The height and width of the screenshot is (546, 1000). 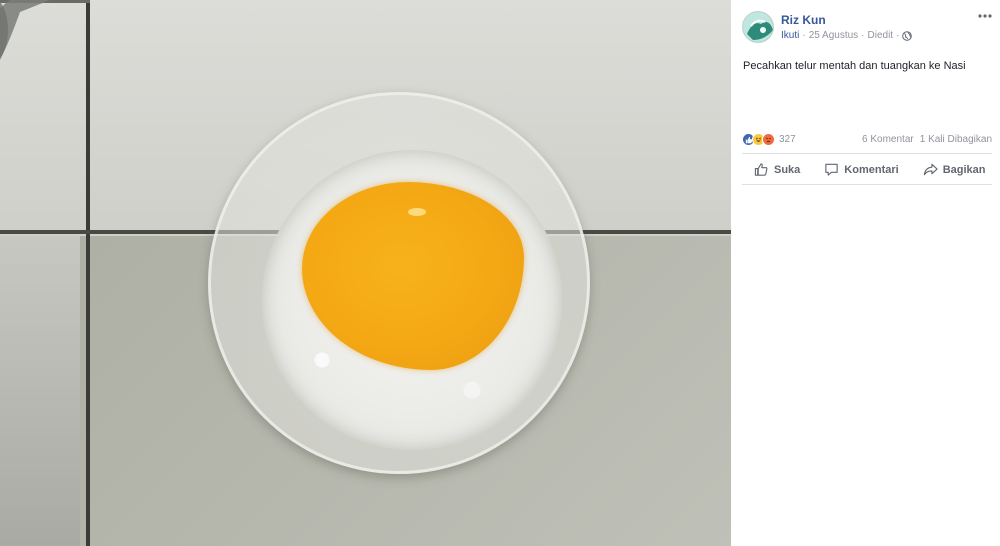 What do you see at coordinates (40, 391) in the screenshot?
I see `floor-tile-left` at bounding box center [40, 391].